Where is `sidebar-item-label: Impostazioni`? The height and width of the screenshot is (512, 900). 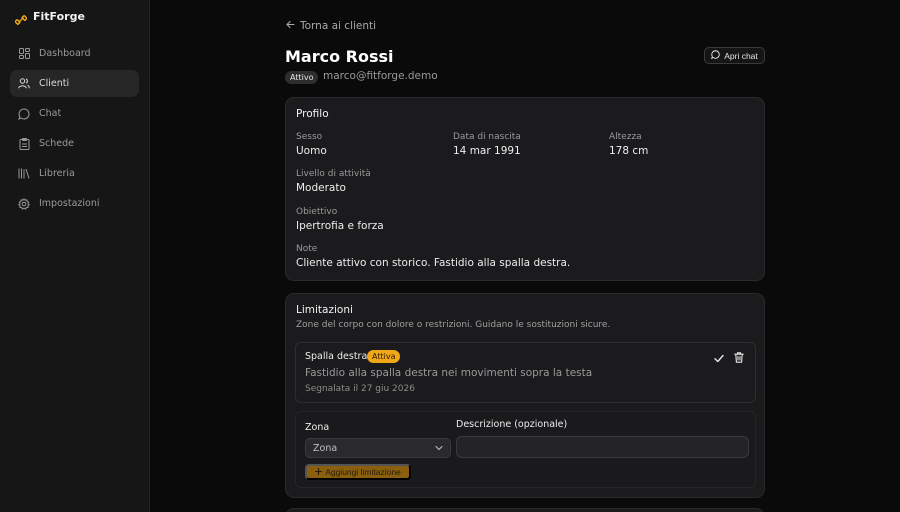
sidebar-item-label: Impostazioni is located at coordinates (69, 203).